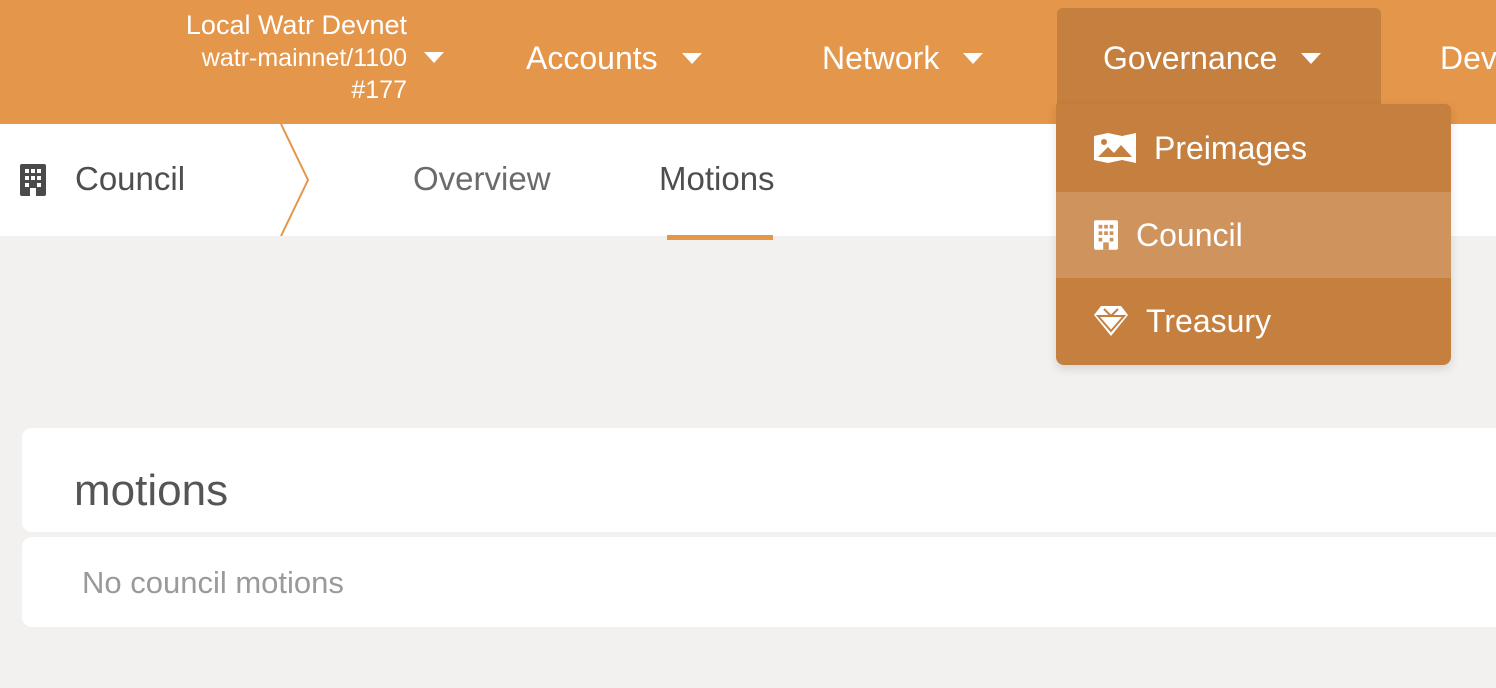 The image size is (1496, 688). I want to click on chain-selector: Local Watr Devnet watr-mainnet/1100 #177, so click(247, 57).